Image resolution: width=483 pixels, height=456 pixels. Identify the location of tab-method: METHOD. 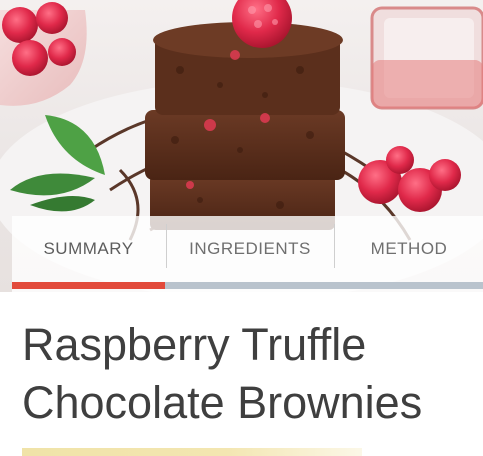
(409, 249).